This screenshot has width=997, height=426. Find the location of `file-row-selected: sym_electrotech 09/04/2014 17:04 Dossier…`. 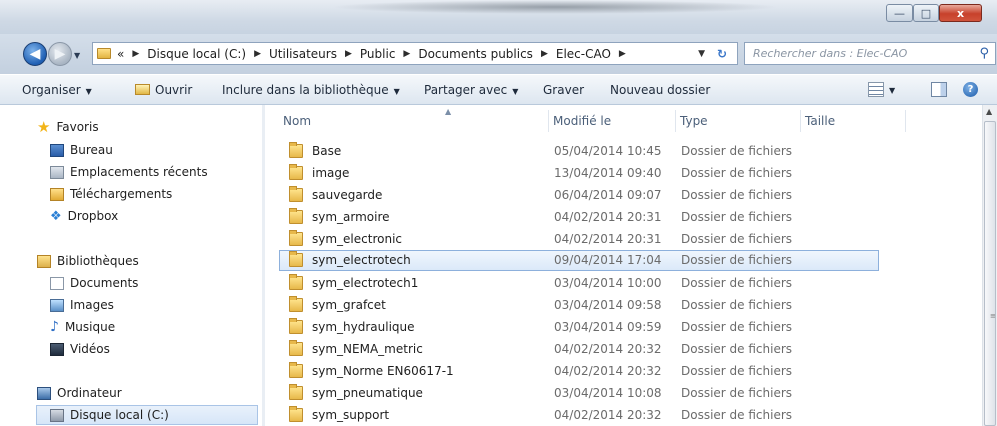

file-row-selected: sym_electrotech 09/04/2014 17:04 Dossier… is located at coordinates (579, 260).